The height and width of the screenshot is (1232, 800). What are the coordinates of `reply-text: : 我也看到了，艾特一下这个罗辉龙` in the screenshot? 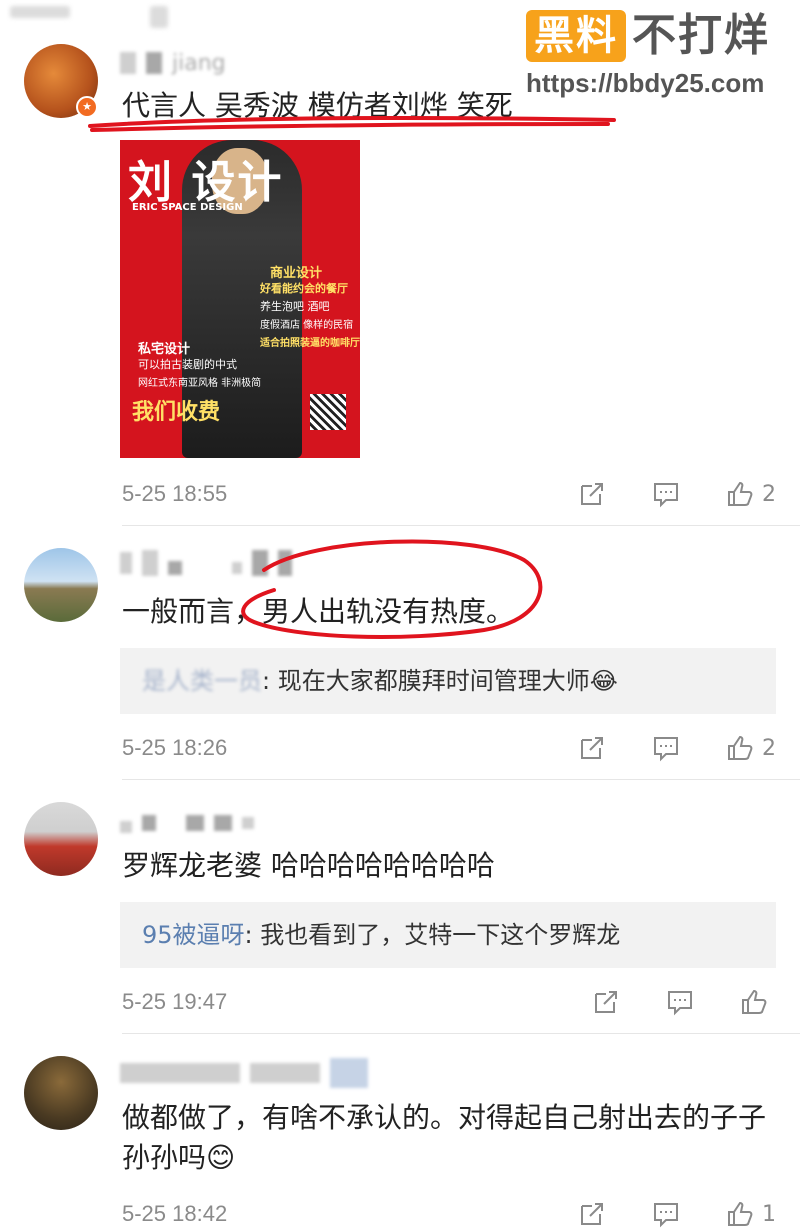 It's located at (432, 935).